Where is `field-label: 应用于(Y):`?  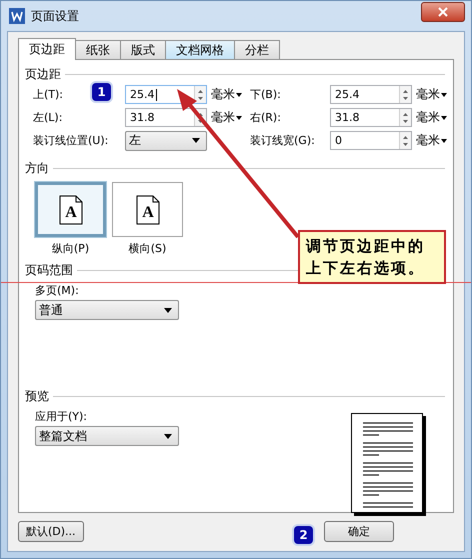
field-label: 应用于(Y): is located at coordinates (61, 416).